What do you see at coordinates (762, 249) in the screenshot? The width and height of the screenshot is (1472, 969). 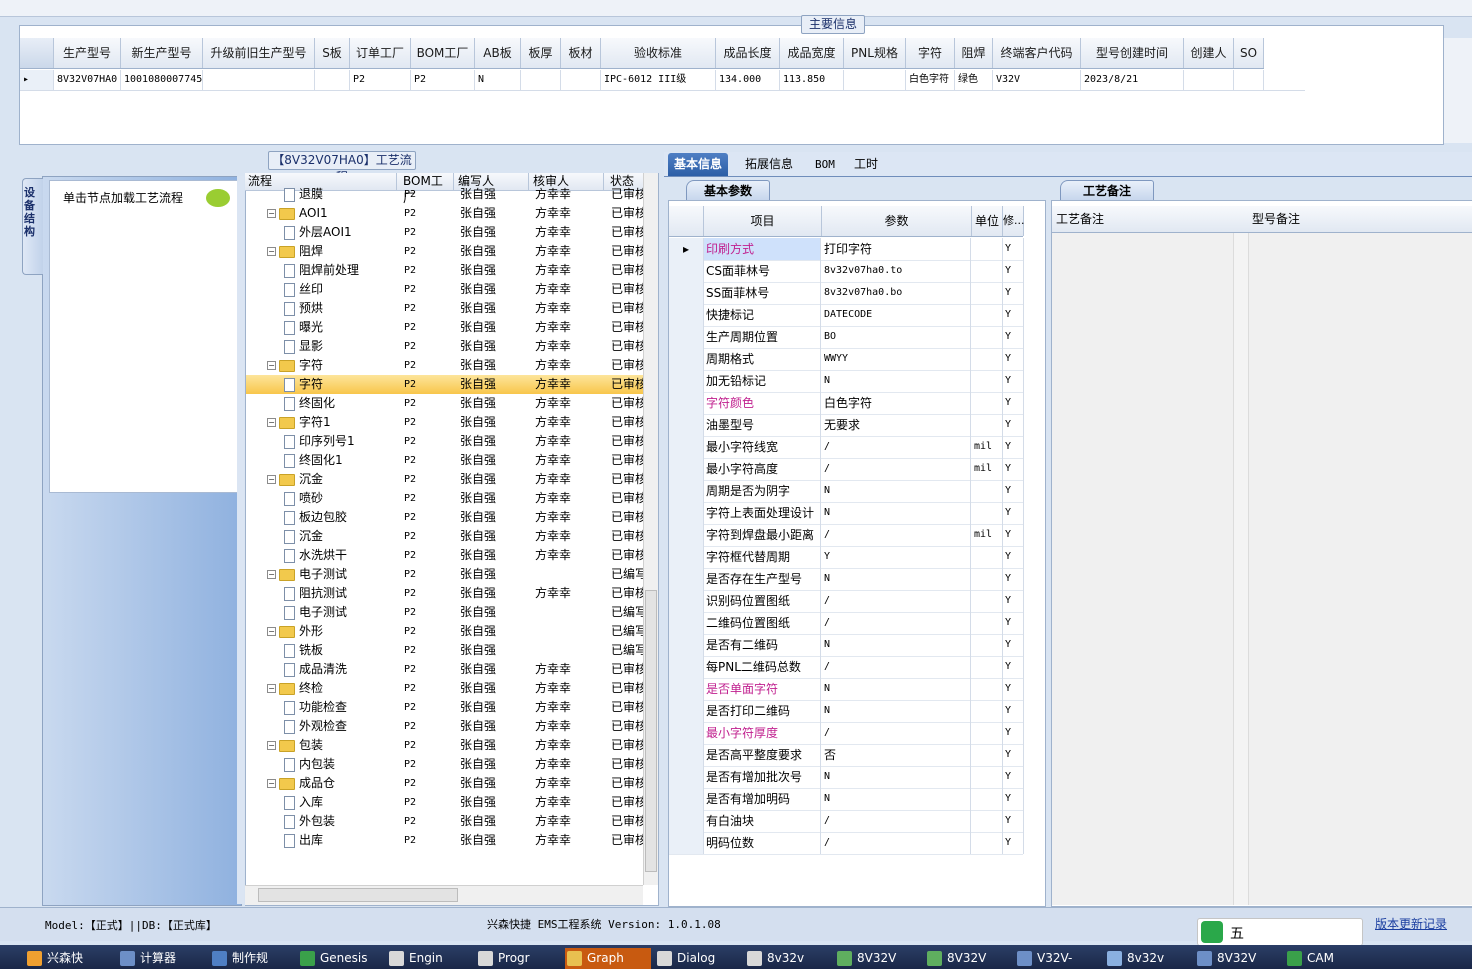 I see `param-item: 印刷方式` at bounding box center [762, 249].